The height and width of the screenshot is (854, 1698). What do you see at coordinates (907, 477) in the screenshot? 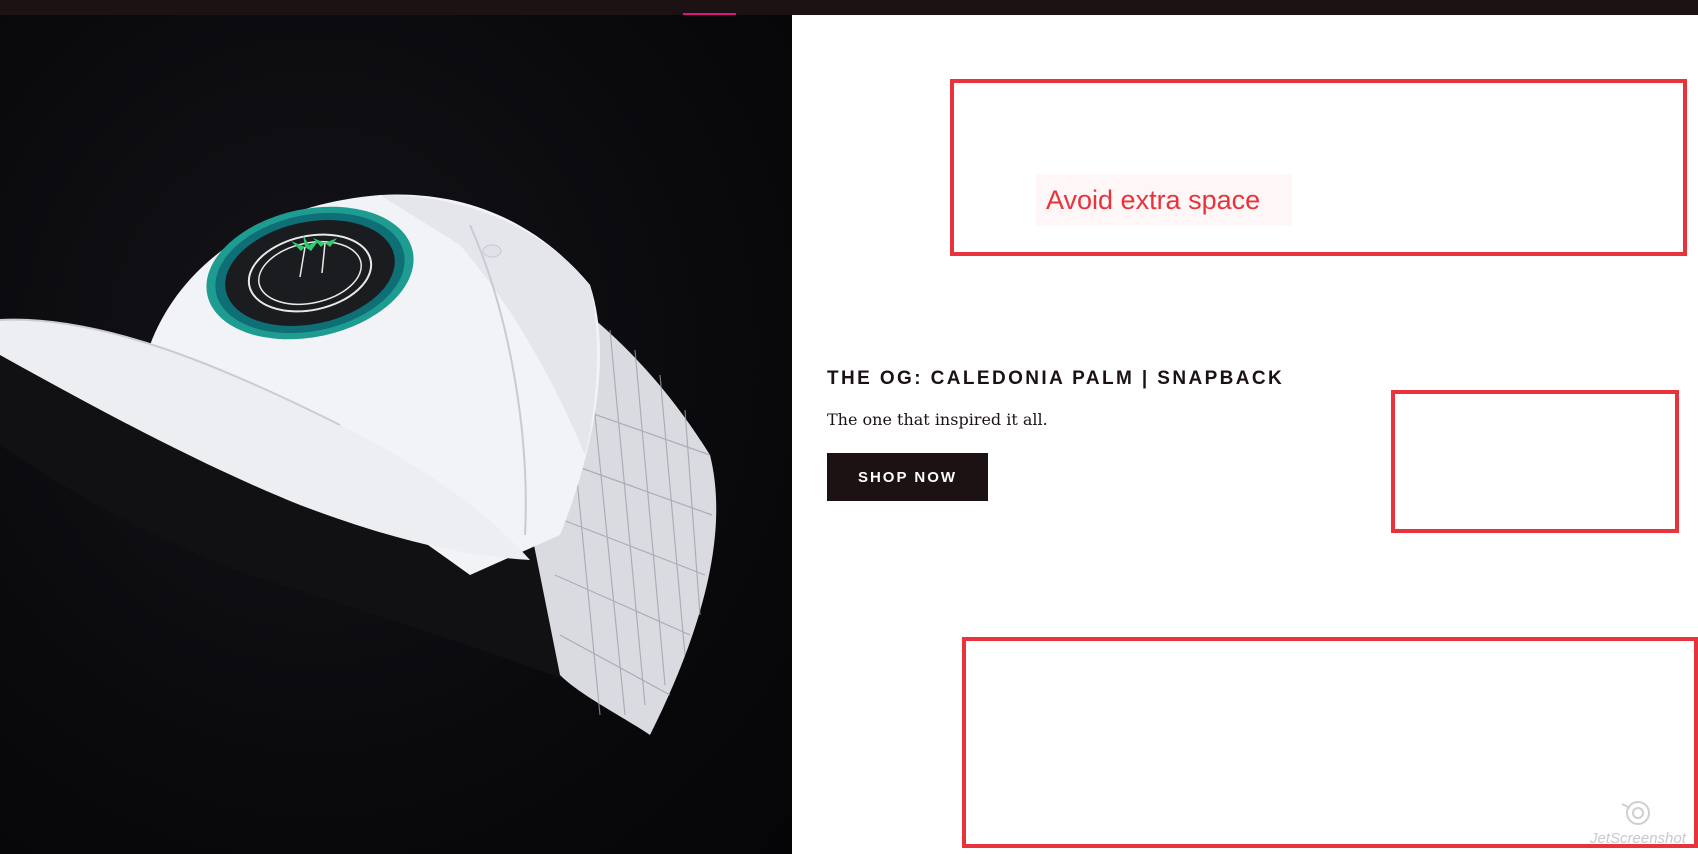
I see `shop-now-button: SHOP NOW` at bounding box center [907, 477].